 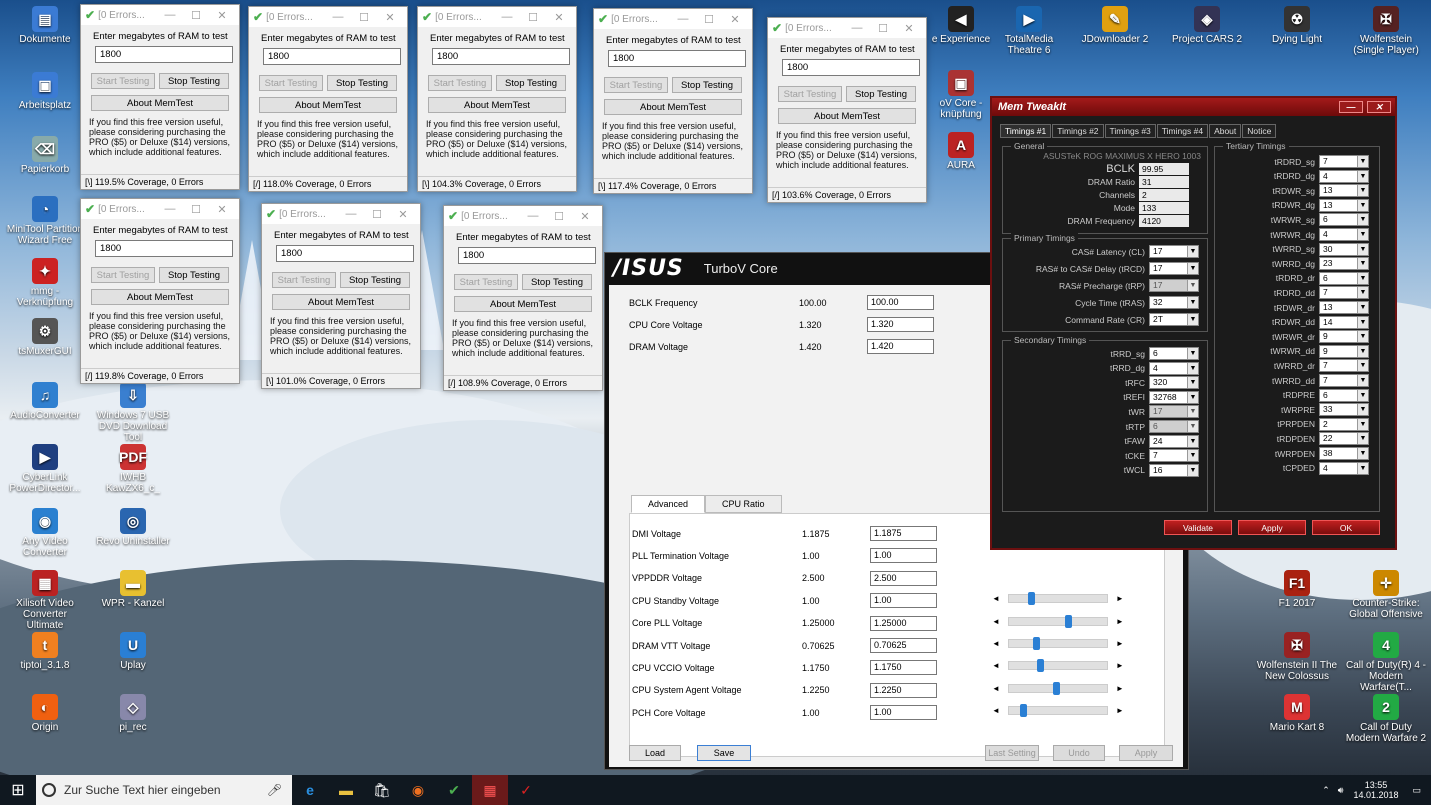 I want to click on voltage-input: 1.1750, so click(x=903, y=668).